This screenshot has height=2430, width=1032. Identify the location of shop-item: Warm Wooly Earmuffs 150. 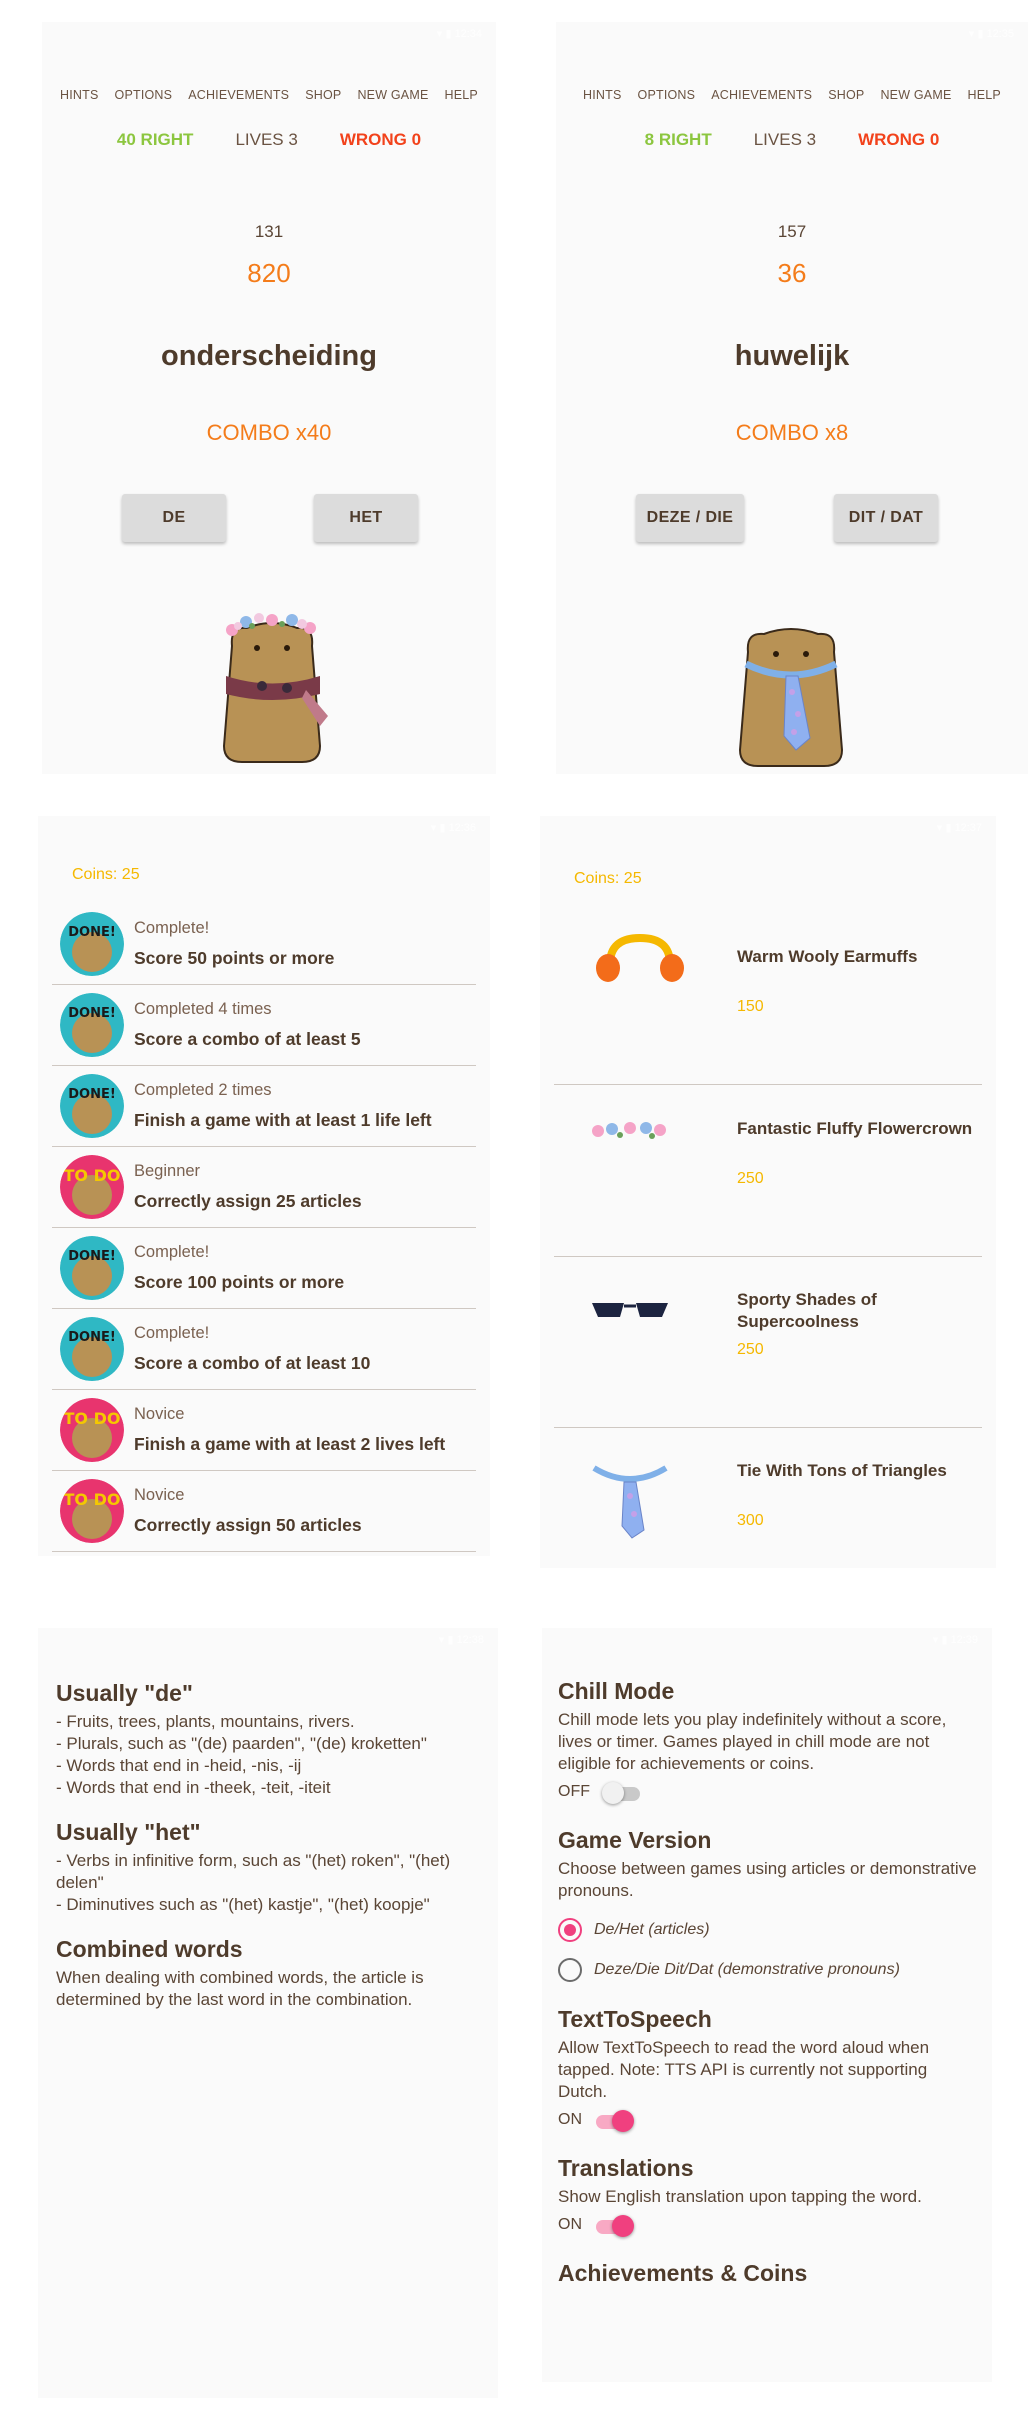
(768, 999).